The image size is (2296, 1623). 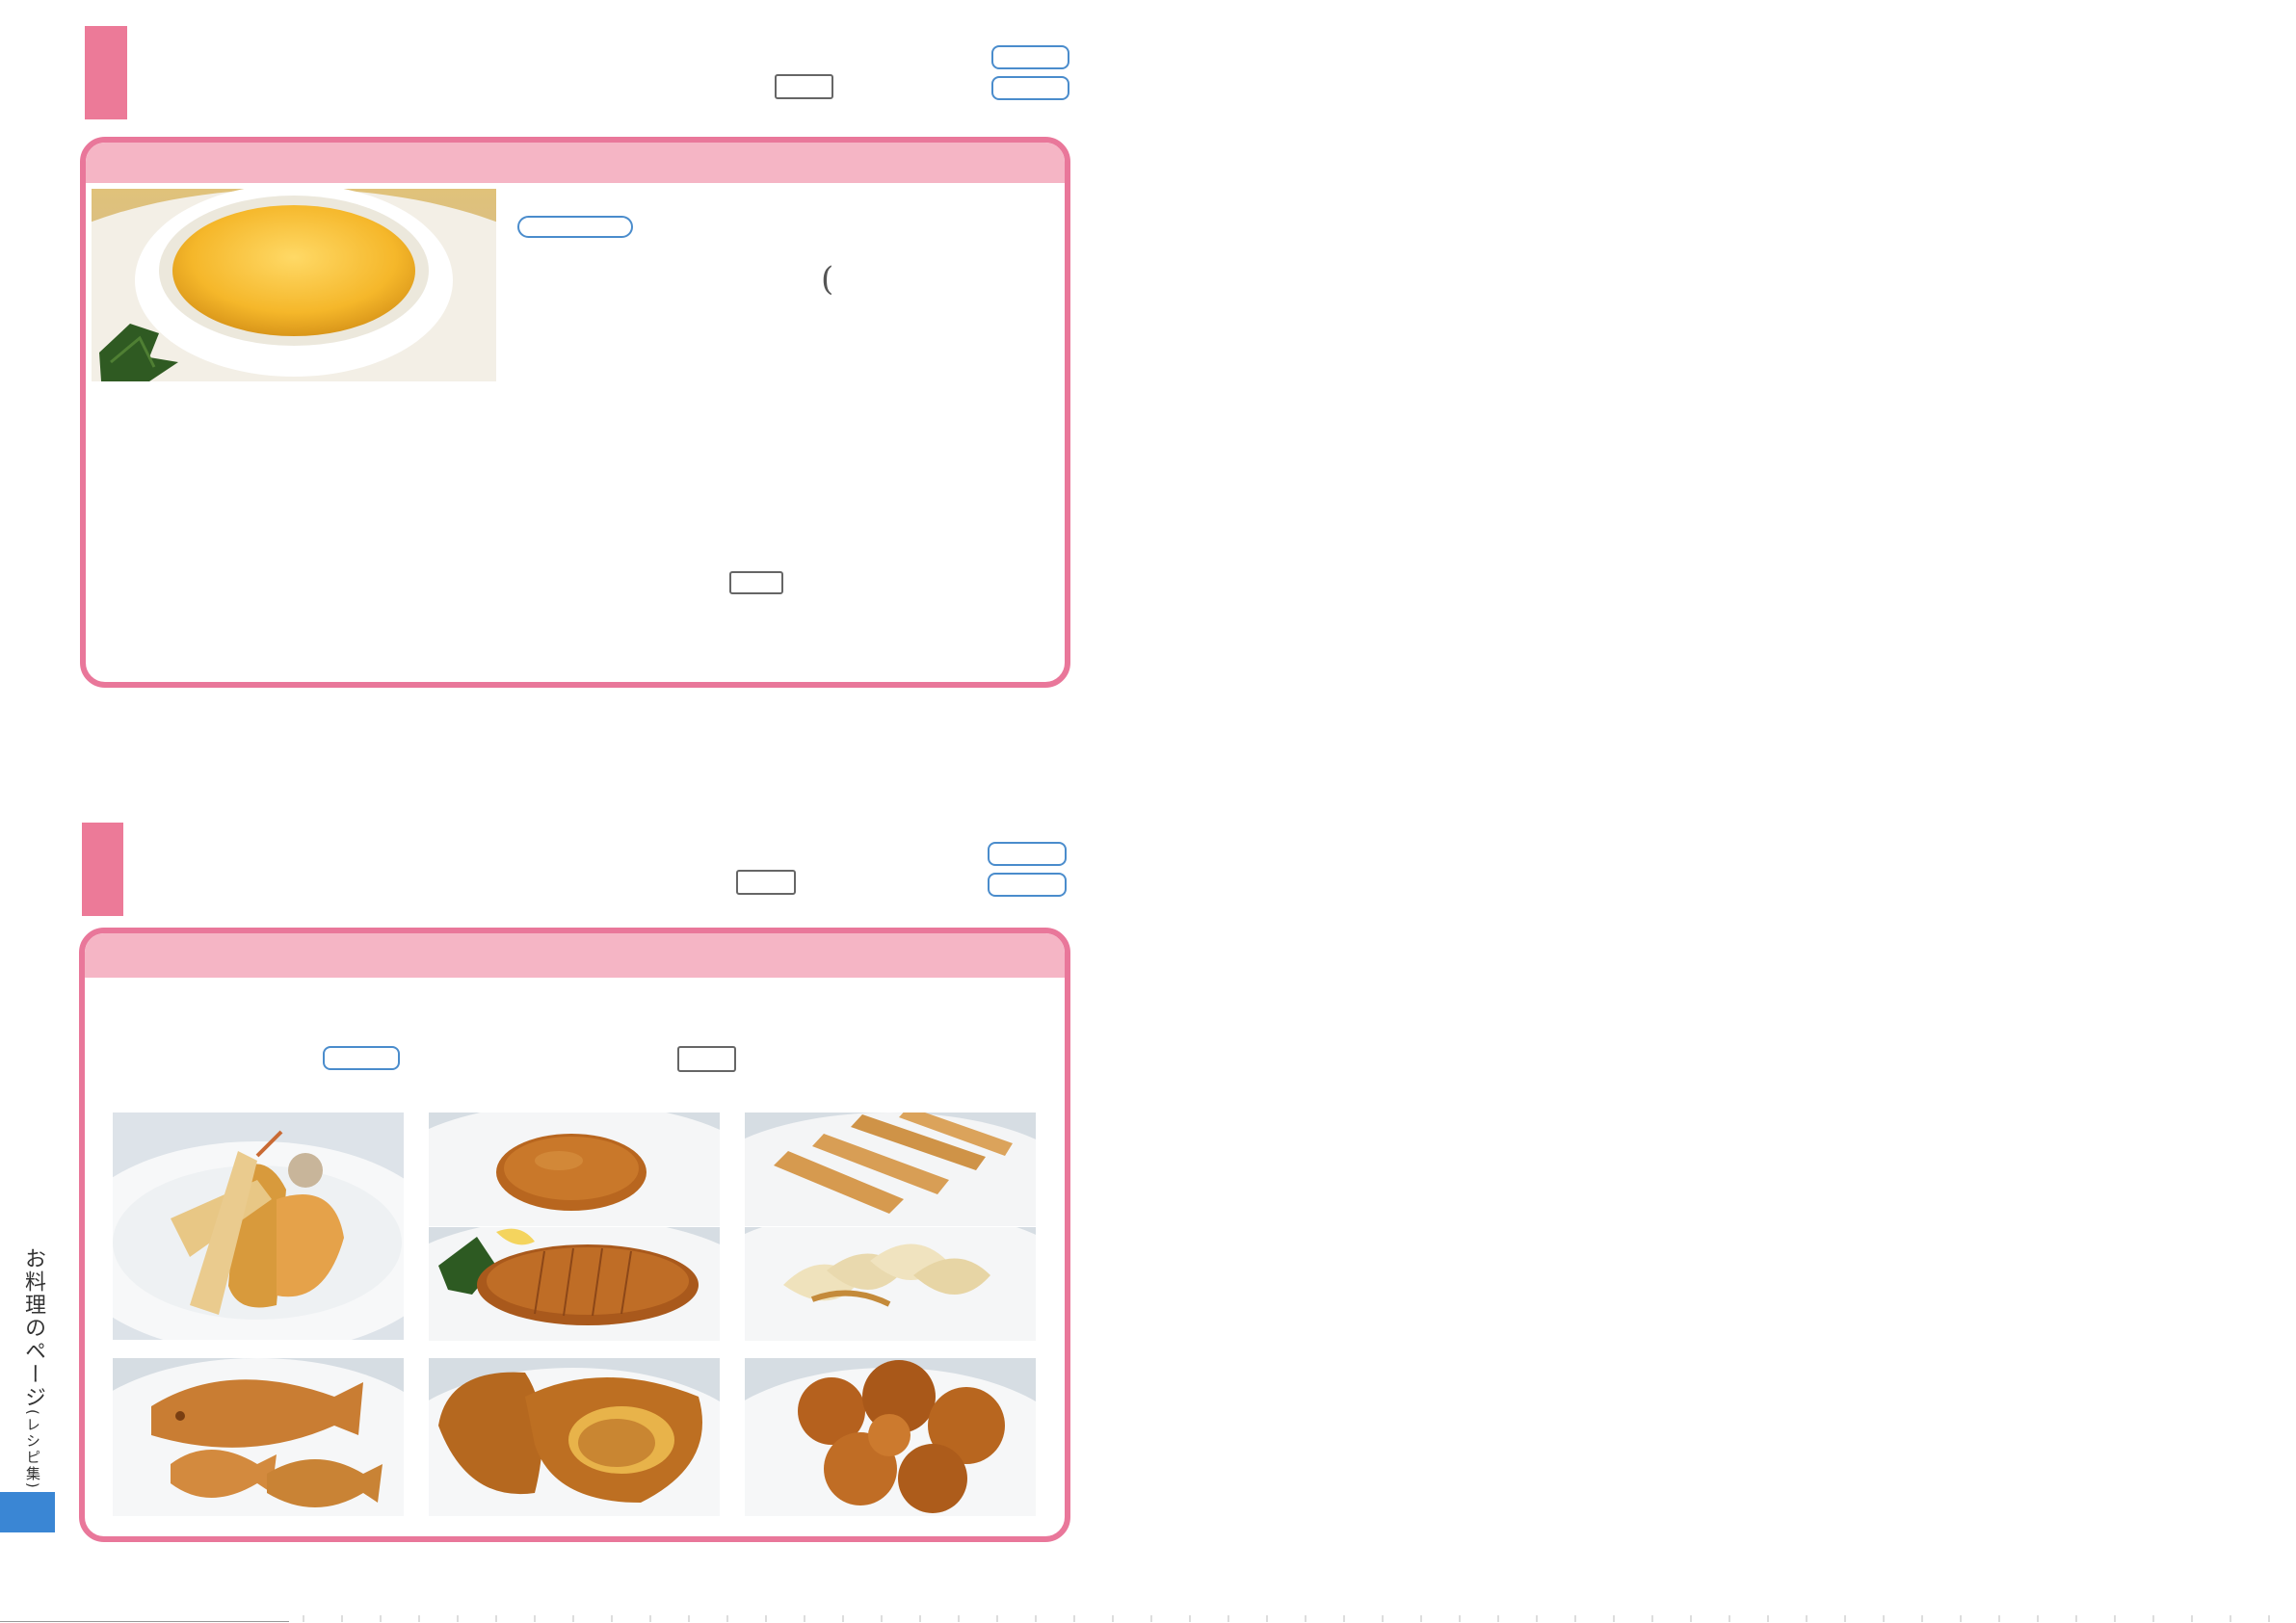 I want to click on taiyaki-photo, so click(x=258, y=1437).